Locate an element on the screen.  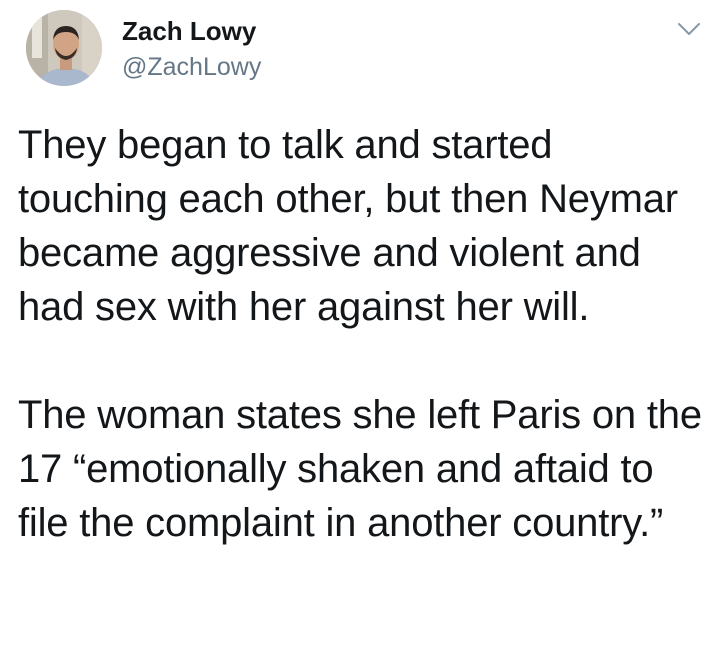
user-avatar-icon is located at coordinates (64, 48).